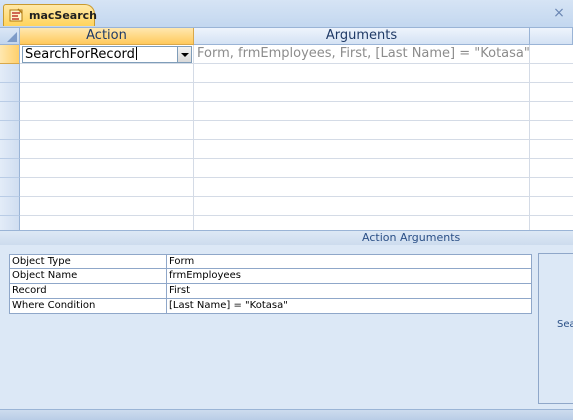 The image size is (573, 420). Describe the element at coordinates (286, 414) in the screenshot. I see `status-bar` at that location.